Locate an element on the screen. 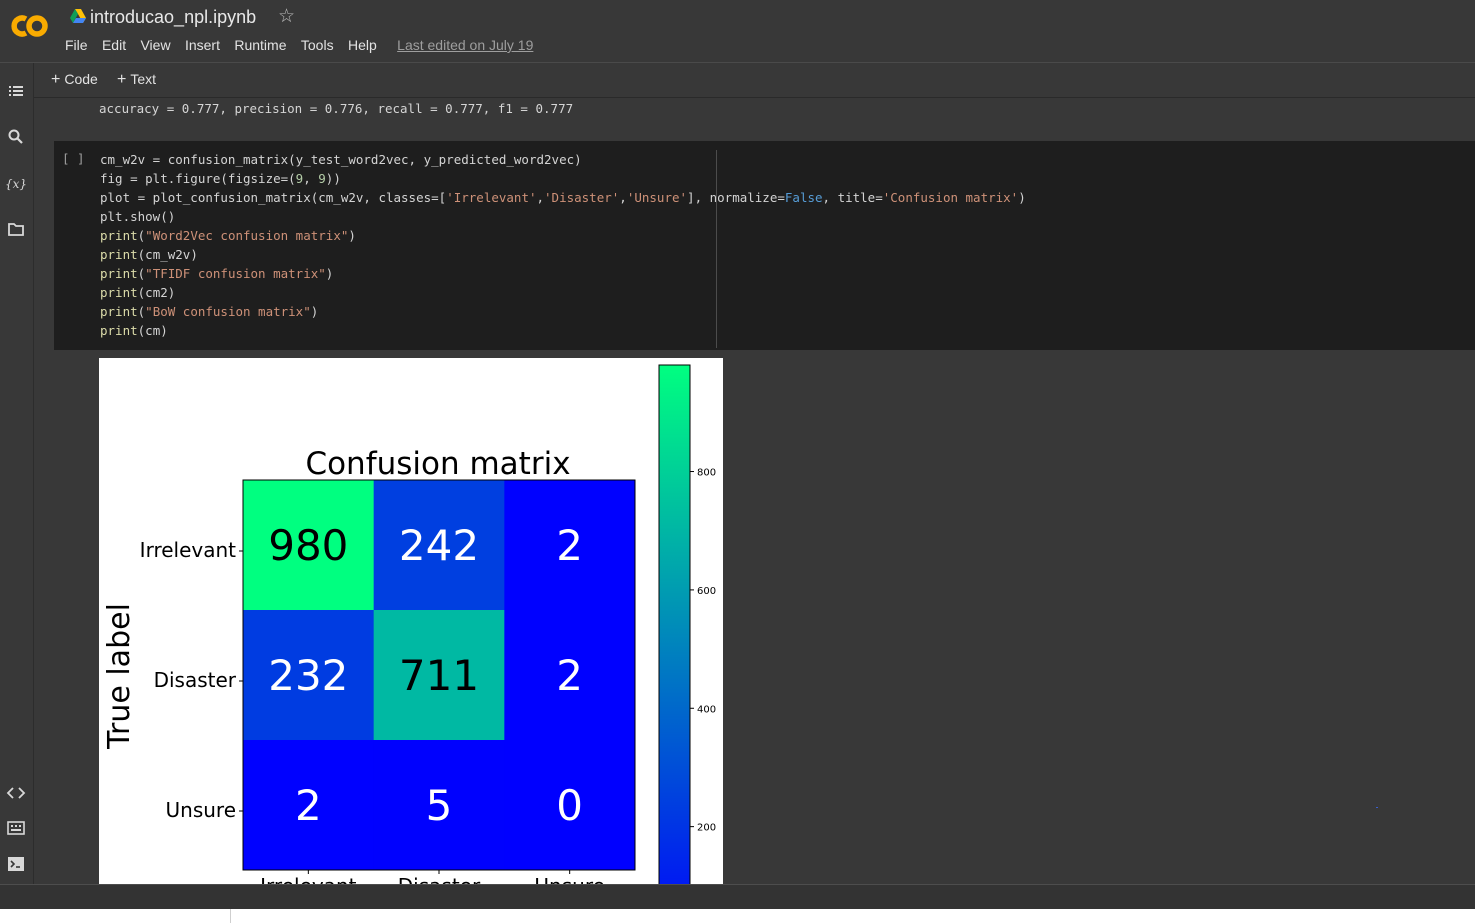 This screenshot has height=923, width=1475. run-cell-button: [ ] is located at coordinates (73, 158).